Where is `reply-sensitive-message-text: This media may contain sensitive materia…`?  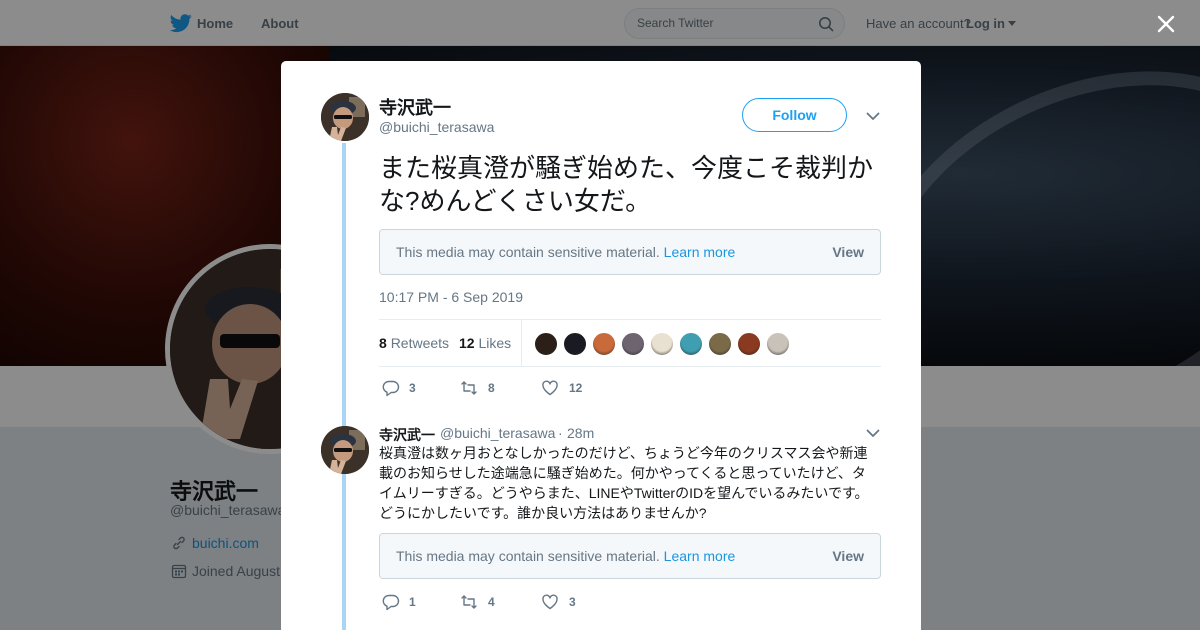
reply-sensitive-message-text: This media may contain sensitive materia… is located at coordinates (528, 556).